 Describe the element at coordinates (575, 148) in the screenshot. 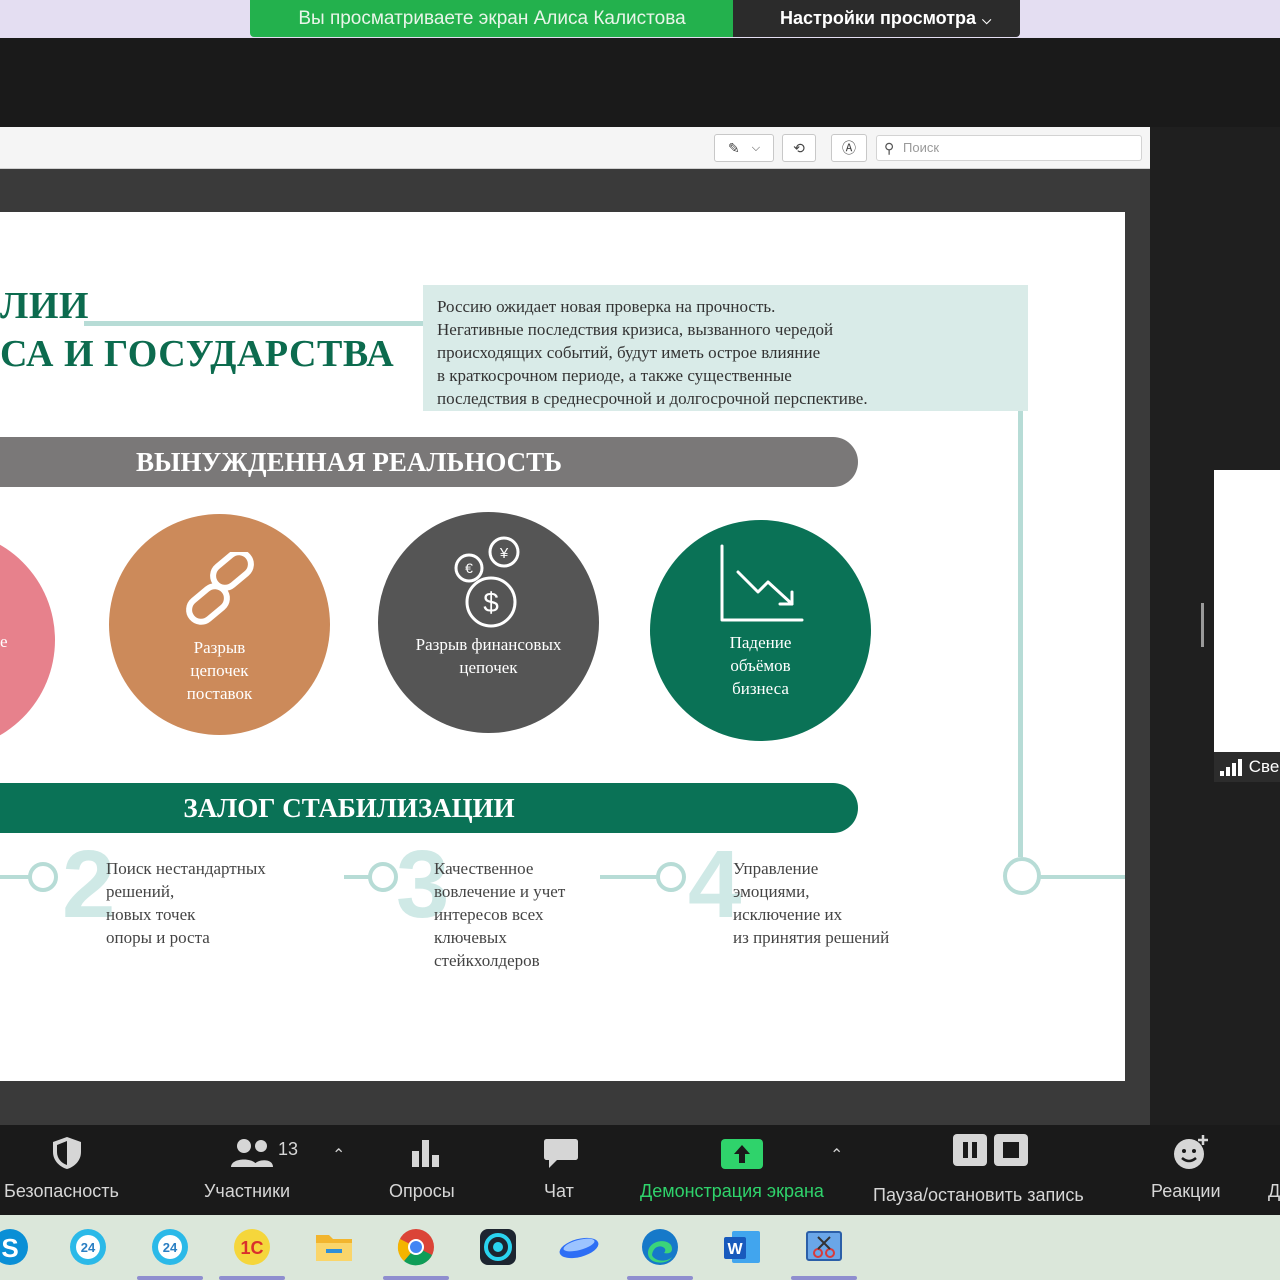

I see `pdf-viewer-toolbar: ✎ ⌵ ⟲ Ⓐ ⚲ Поиск` at that location.